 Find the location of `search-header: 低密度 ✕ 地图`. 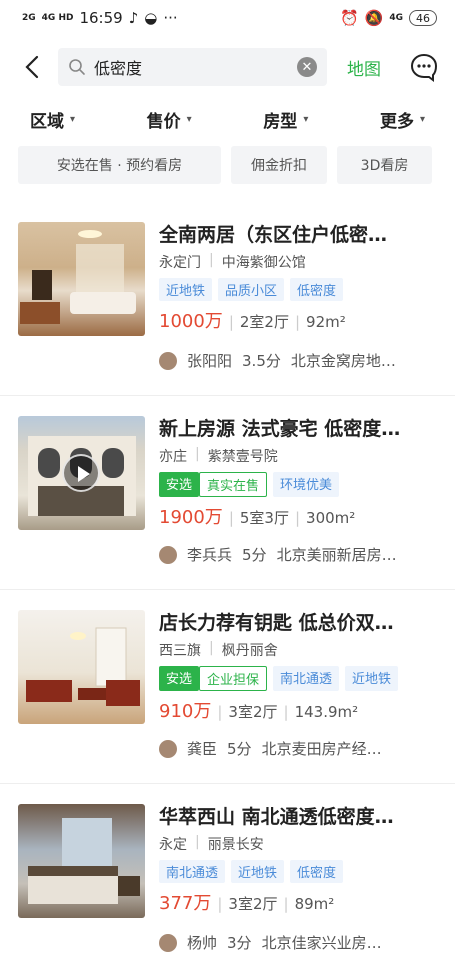

search-header: 低密度 ✕ 地图 is located at coordinates (227, 67).